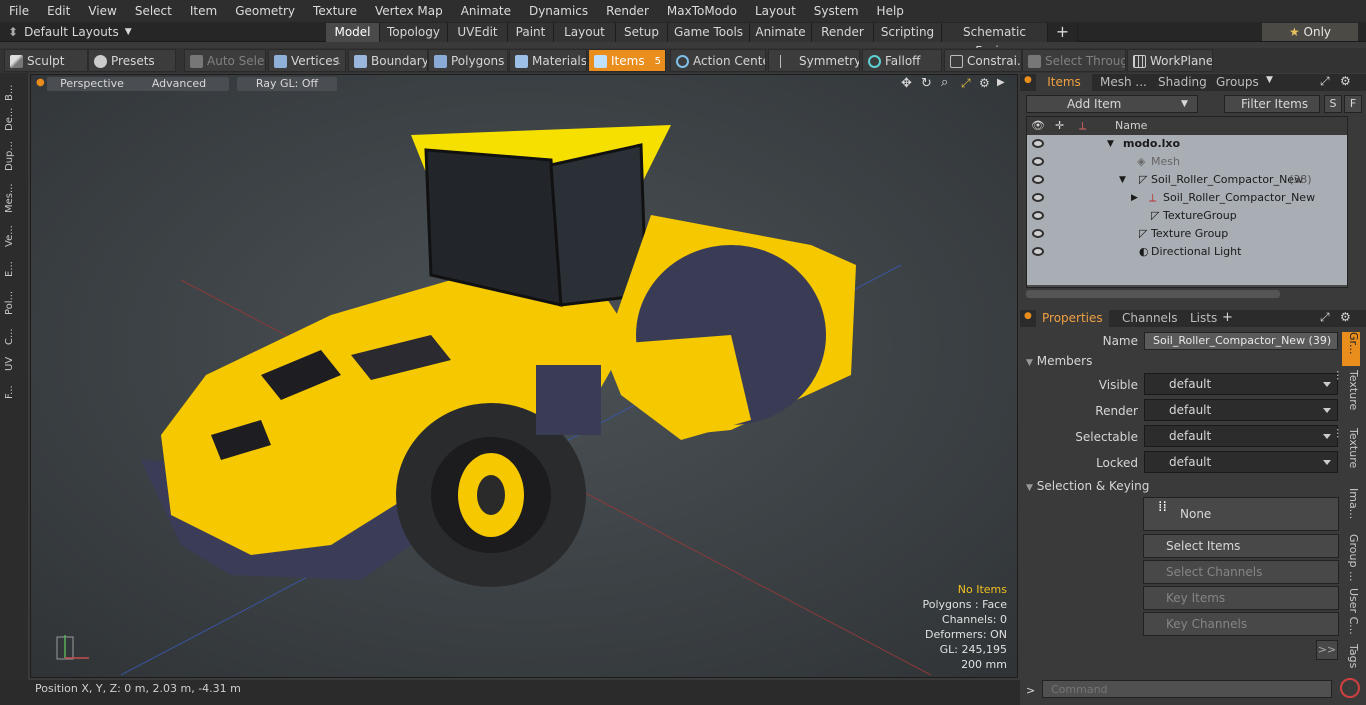 The height and width of the screenshot is (705, 1366). Describe the element at coordinates (225, 60) in the screenshot. I see `auto-select-button: Auto Select` at that location.